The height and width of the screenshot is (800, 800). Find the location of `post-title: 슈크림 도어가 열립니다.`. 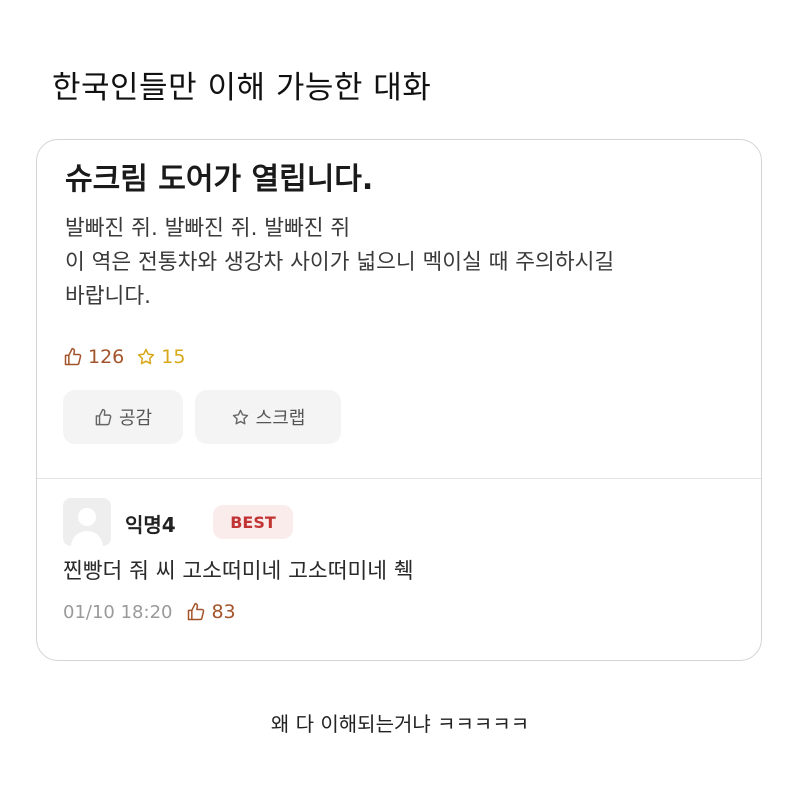

post-title: 슈크림 도어가 열립니다. is located at coordinates (219, 179).